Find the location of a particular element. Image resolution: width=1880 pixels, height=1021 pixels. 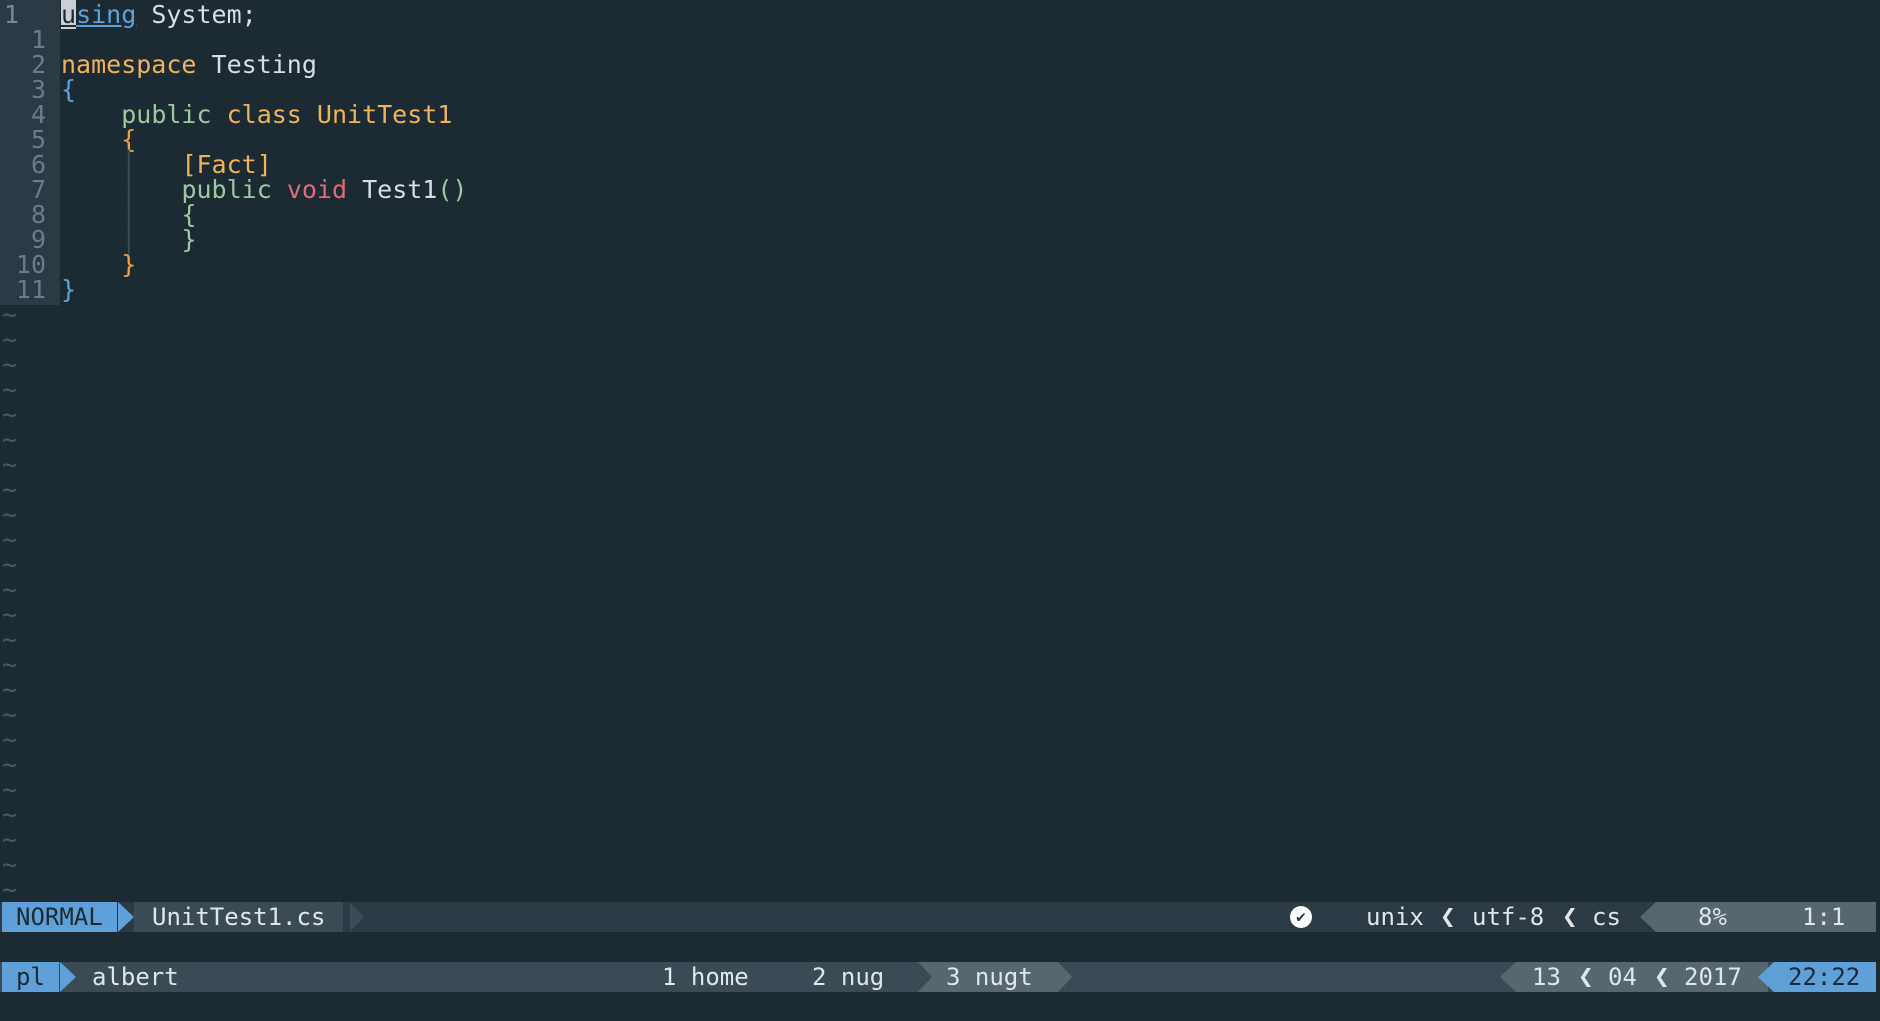

code-text: } is located at coordinates (69, 289).